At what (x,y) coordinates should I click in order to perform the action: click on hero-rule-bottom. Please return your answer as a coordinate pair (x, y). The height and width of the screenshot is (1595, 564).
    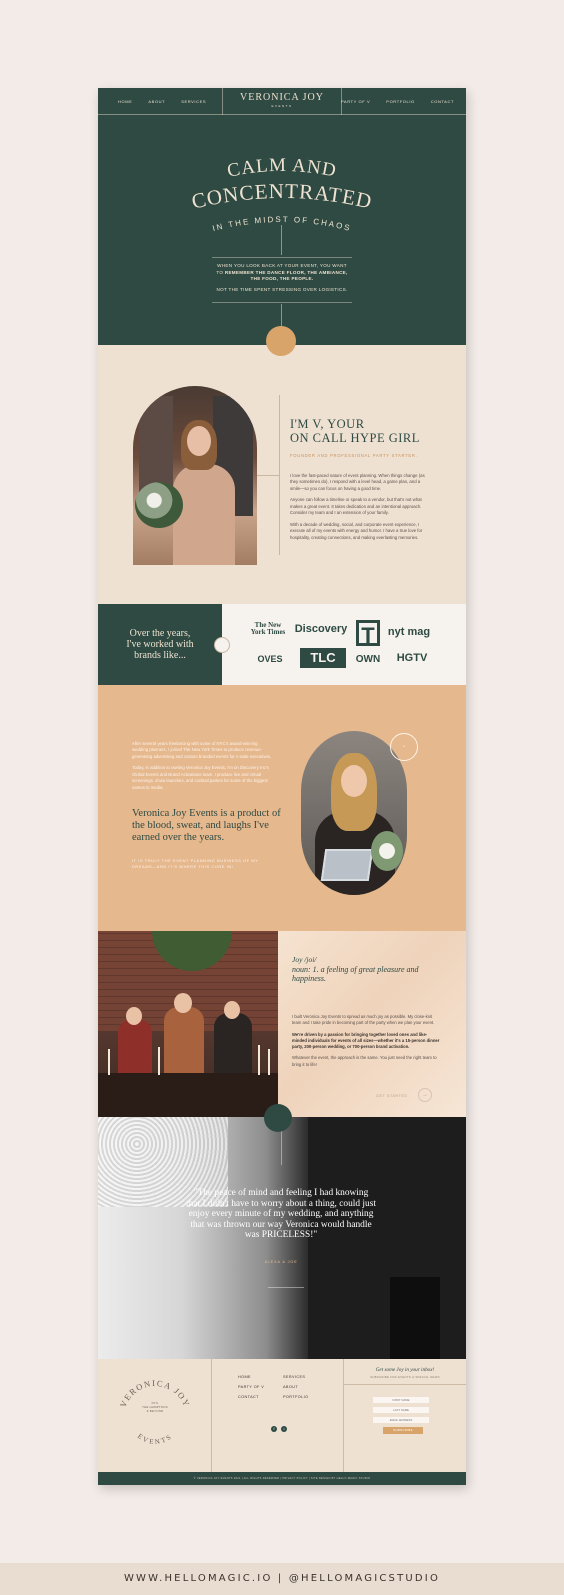
    Looking at the image, I should click on (282, 302).